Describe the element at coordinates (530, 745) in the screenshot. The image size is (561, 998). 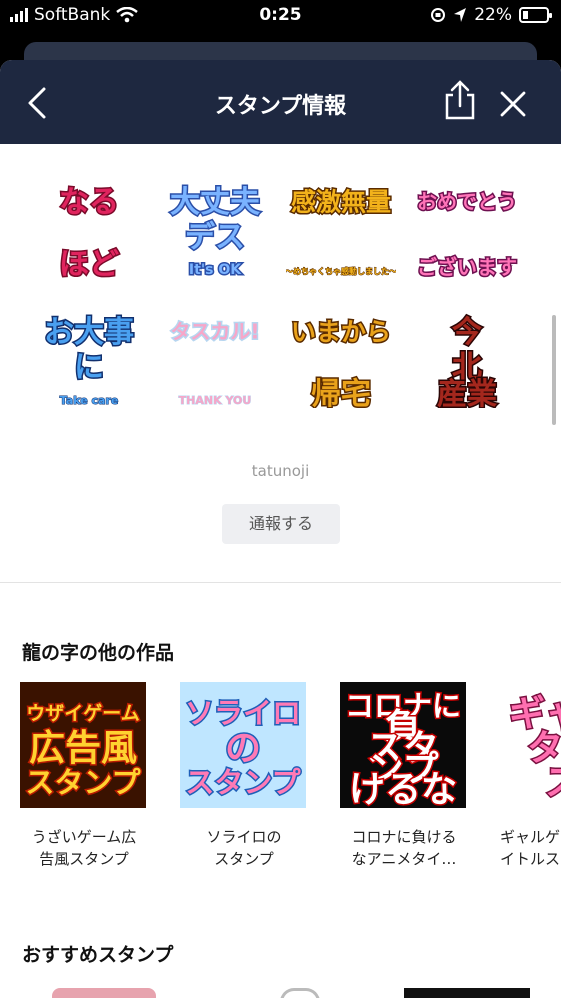
I see `work-thumbnail: ギャルタイス` at that location.